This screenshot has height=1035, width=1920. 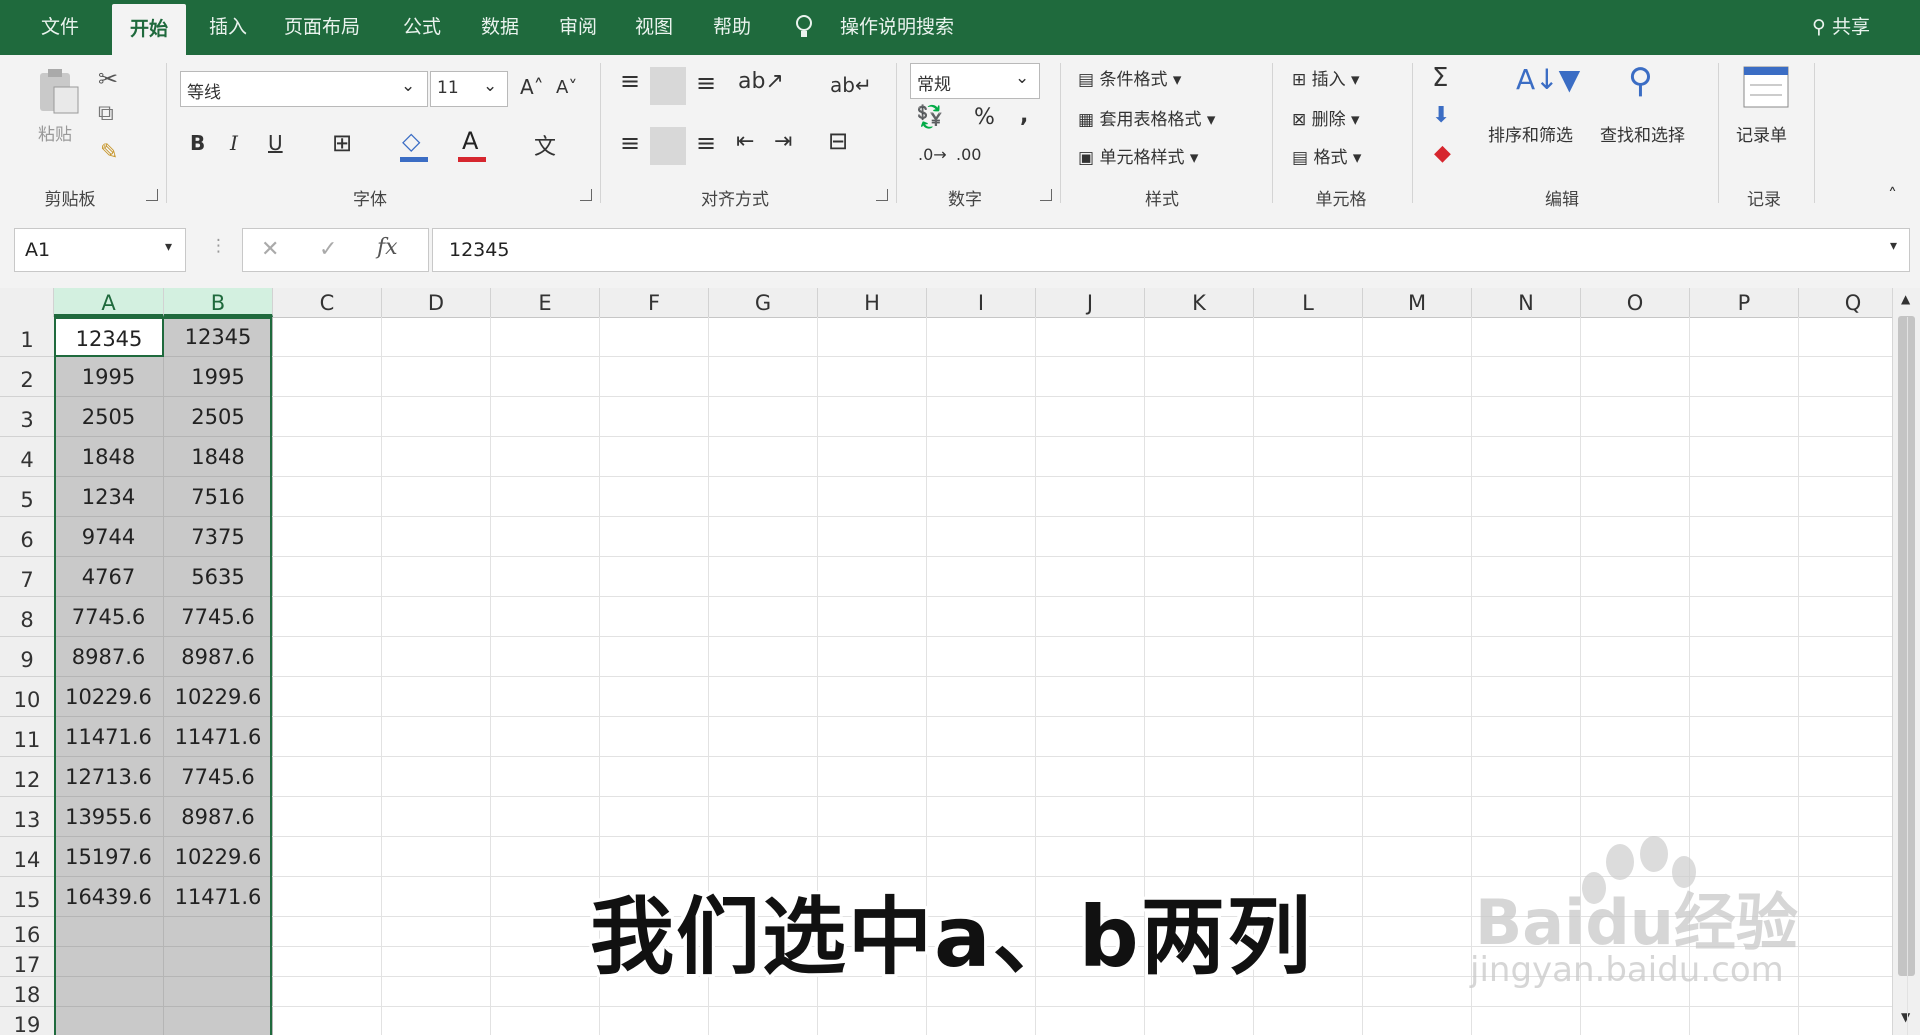 I want to click on row-header-2: 2, so click(x=27, y=377).